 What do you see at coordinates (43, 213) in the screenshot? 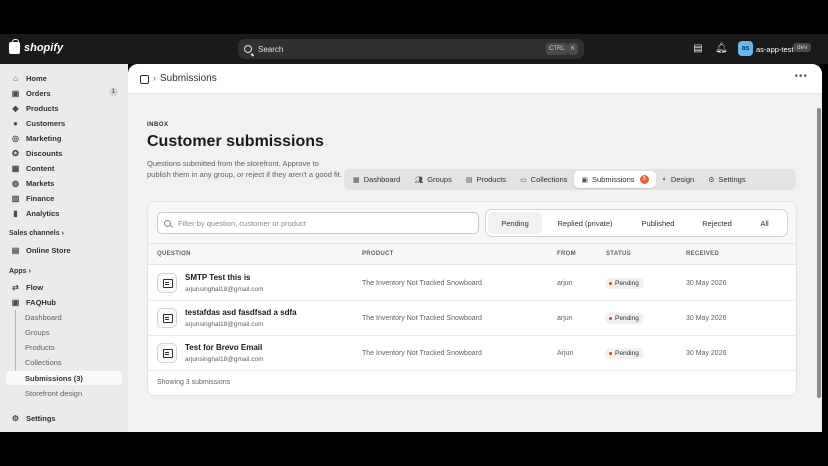
I see `sidebar-item-label: Analytics` at bounding box center [43, 213].